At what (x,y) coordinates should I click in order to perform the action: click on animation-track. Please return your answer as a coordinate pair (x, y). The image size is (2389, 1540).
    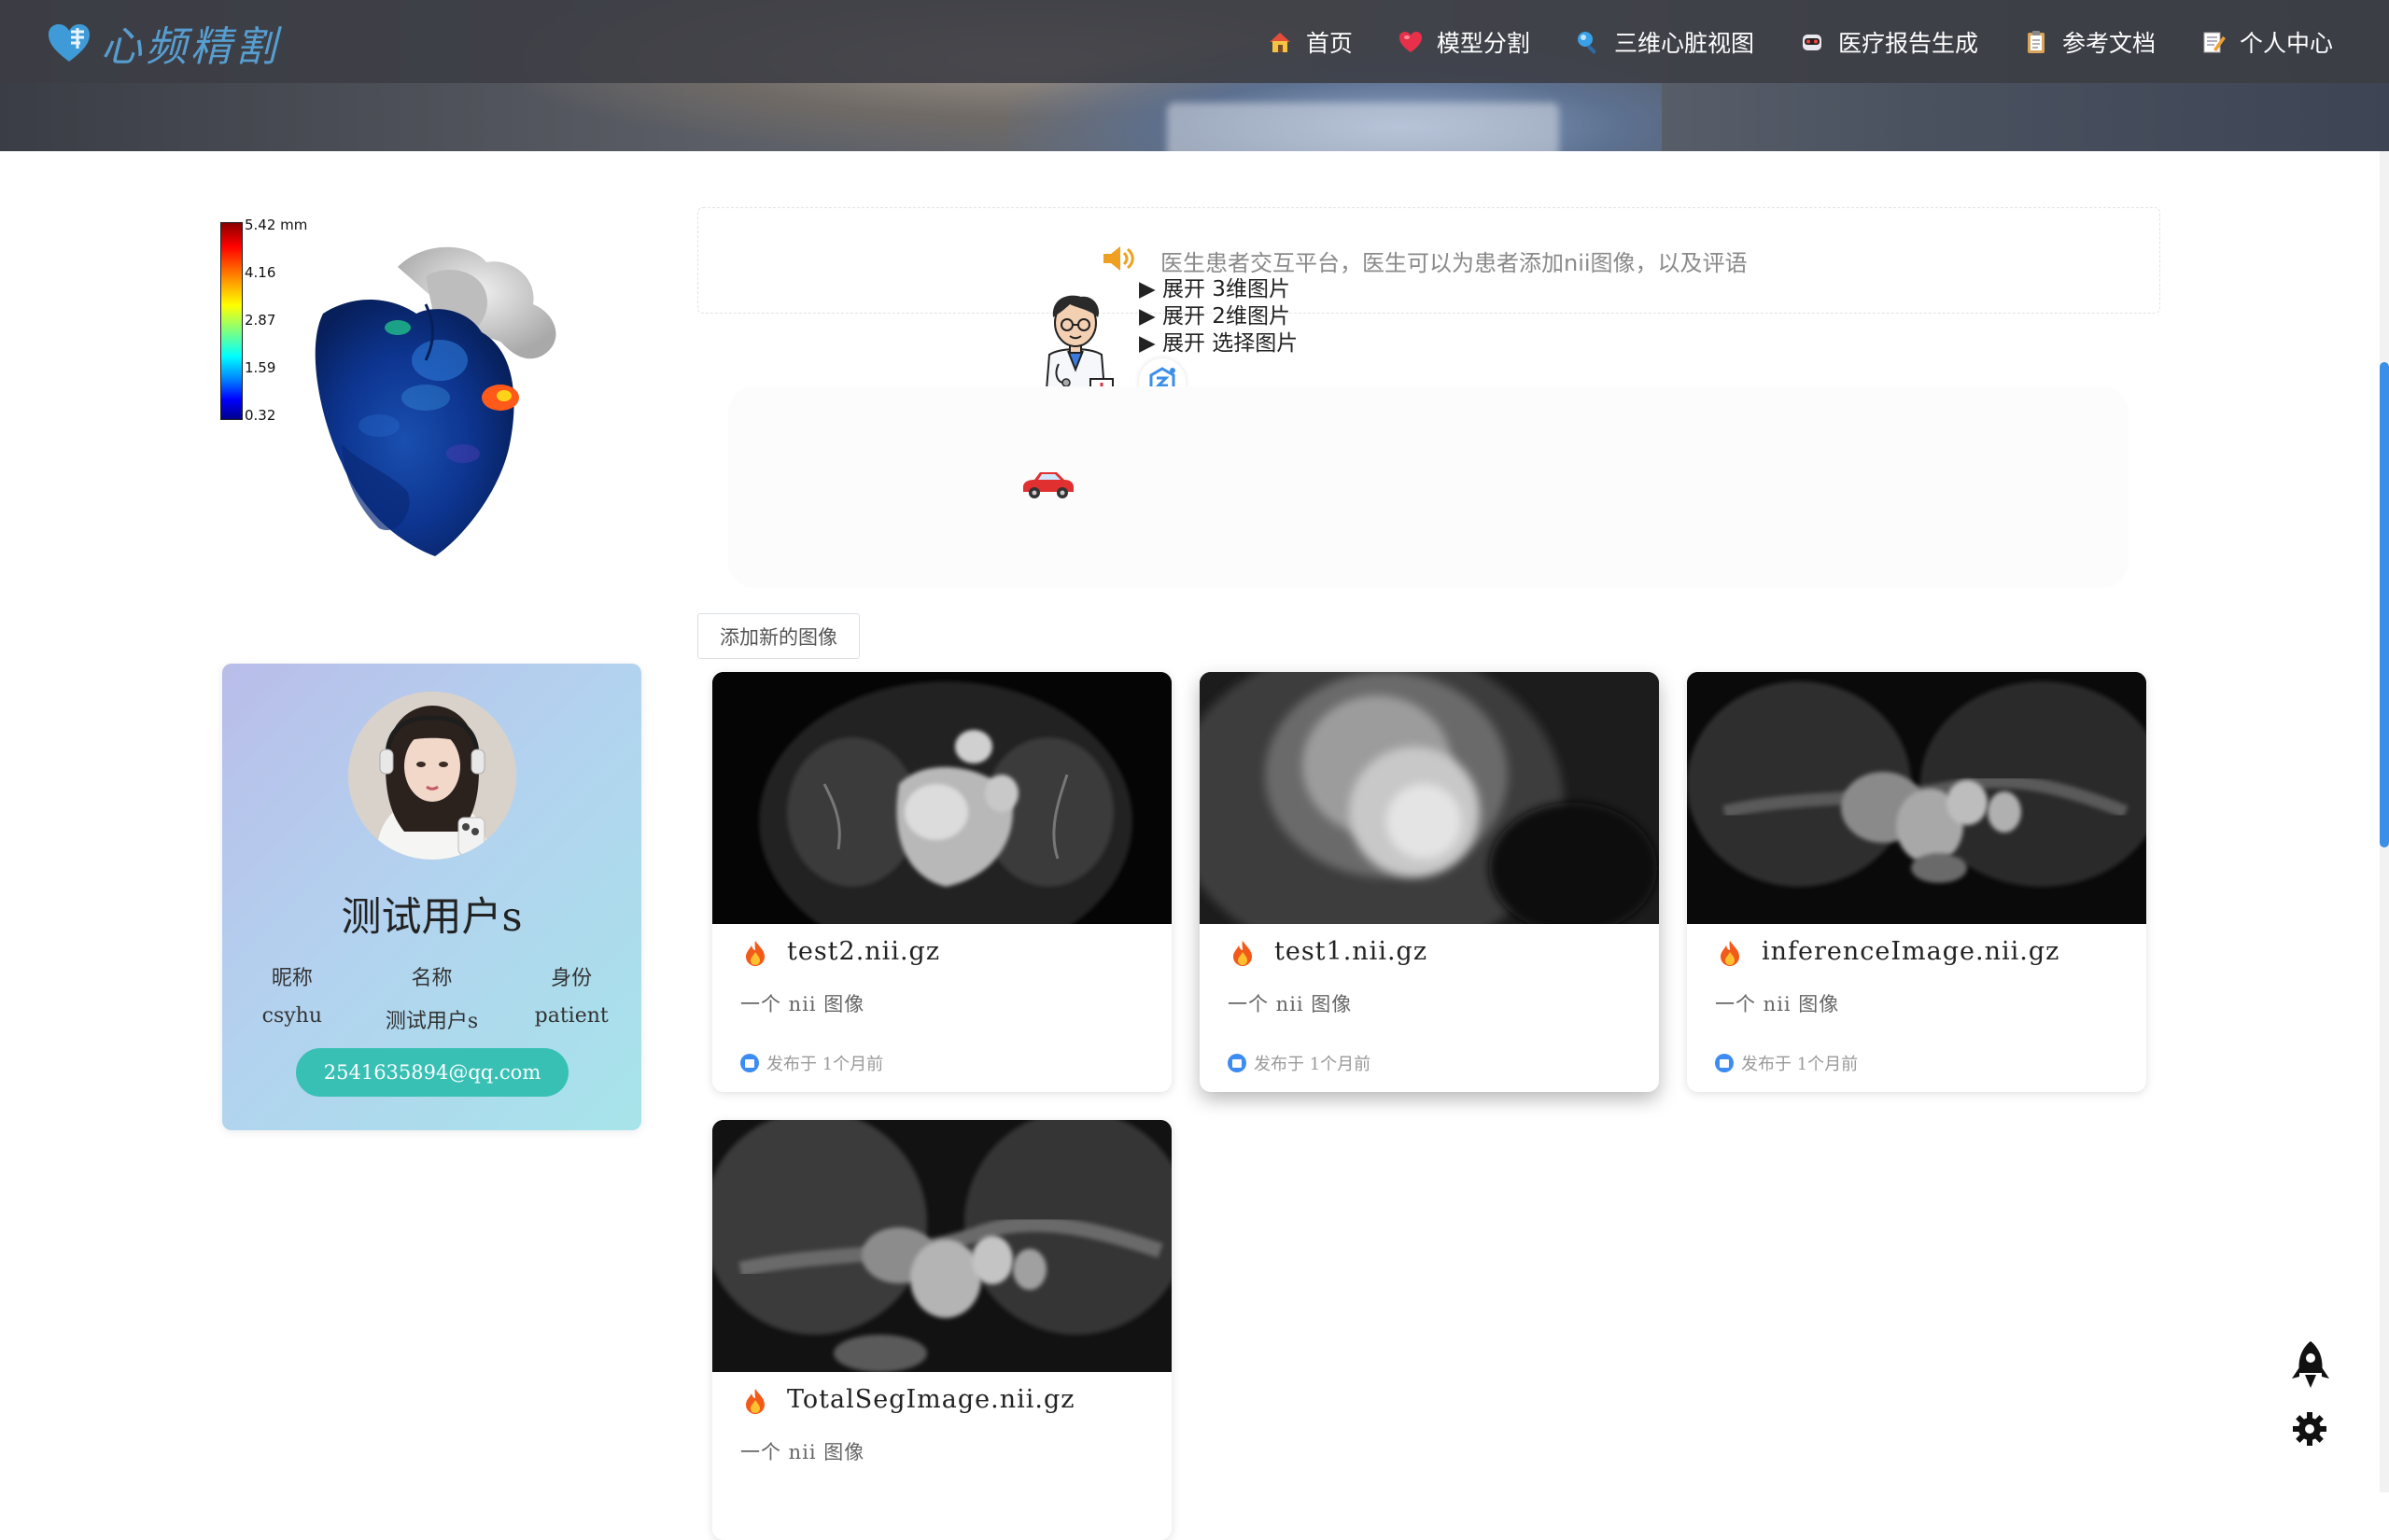
    Looking at the image, I should click on (1428, 487).